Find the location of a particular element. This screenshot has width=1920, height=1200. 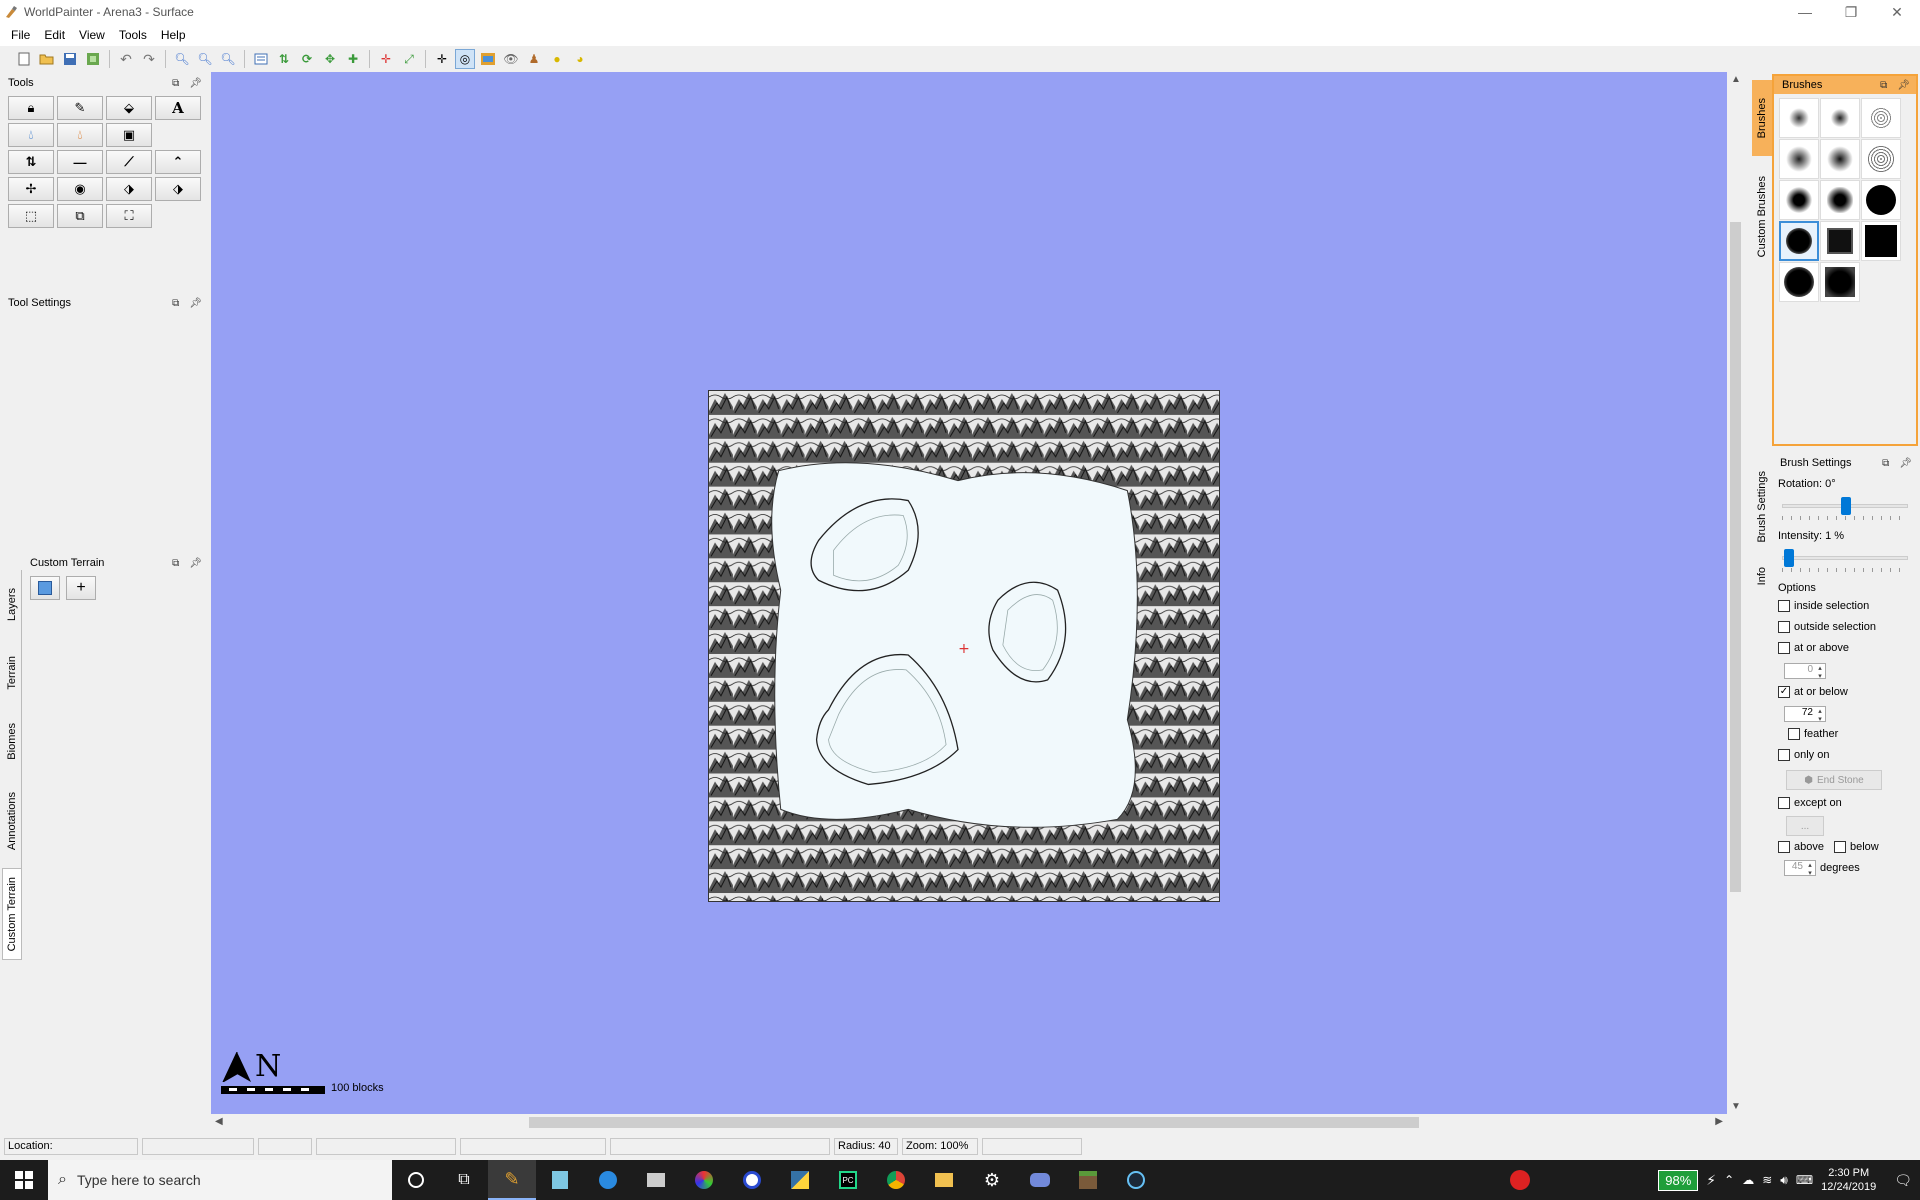

tab-annotations: Annotations is located at coordinates (12, 821).